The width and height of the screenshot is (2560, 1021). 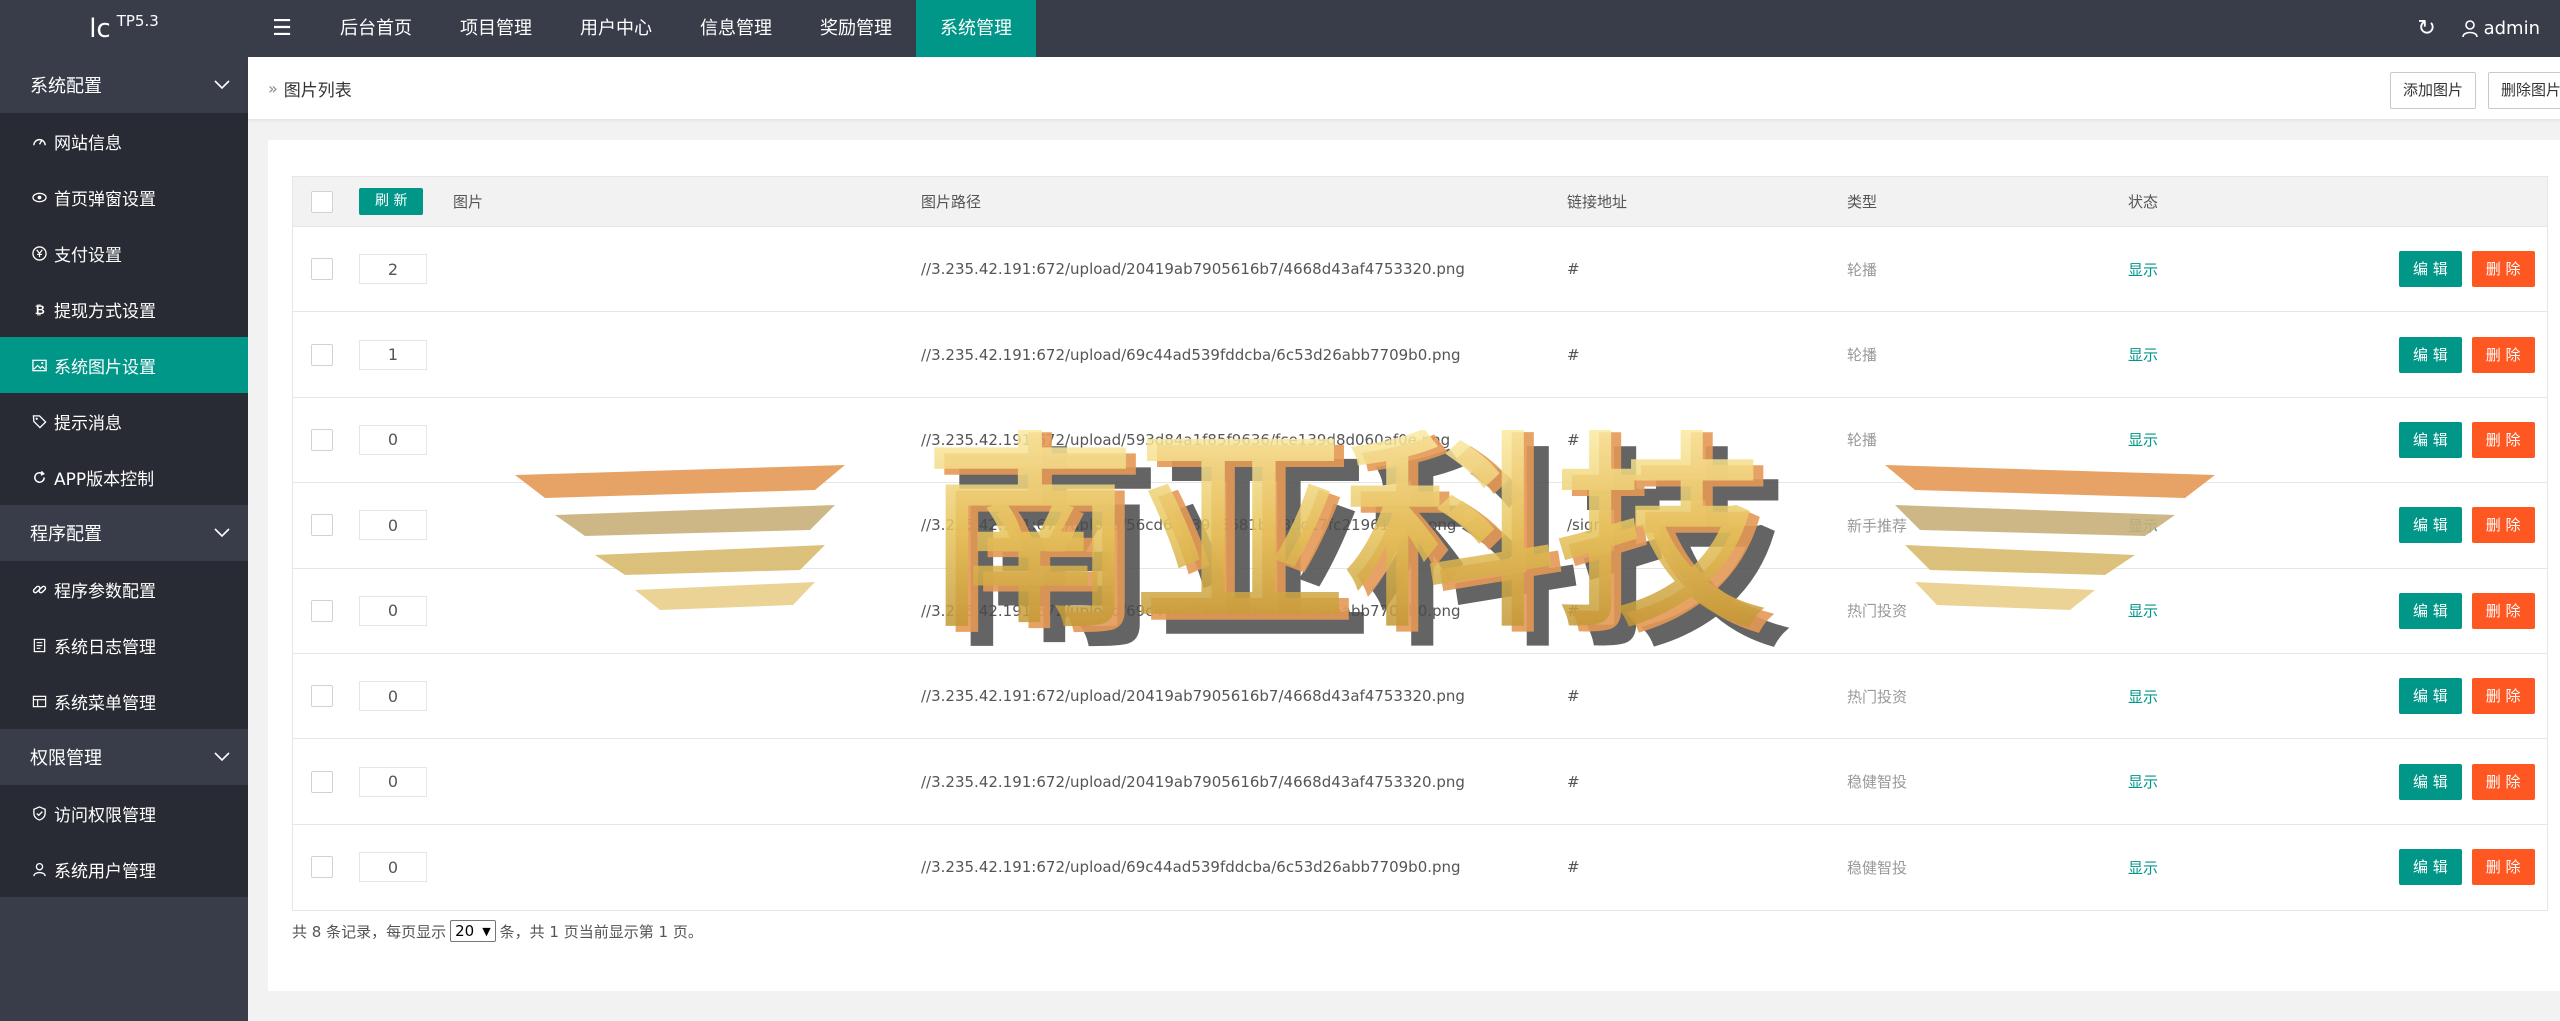 What do you see at coordinates (616, 28) in the screenshot?
I see `nav-item-2: 用户中心` at bounding box center [616, 28].